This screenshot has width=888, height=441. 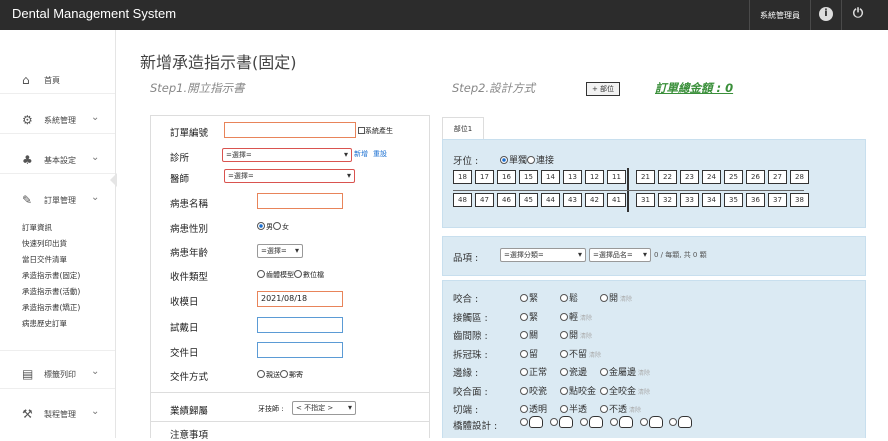 What do you see at coordinates (603, 89) in the screenshot?
I see `add-part-button: + 部位` at bounding box center [603, 89].